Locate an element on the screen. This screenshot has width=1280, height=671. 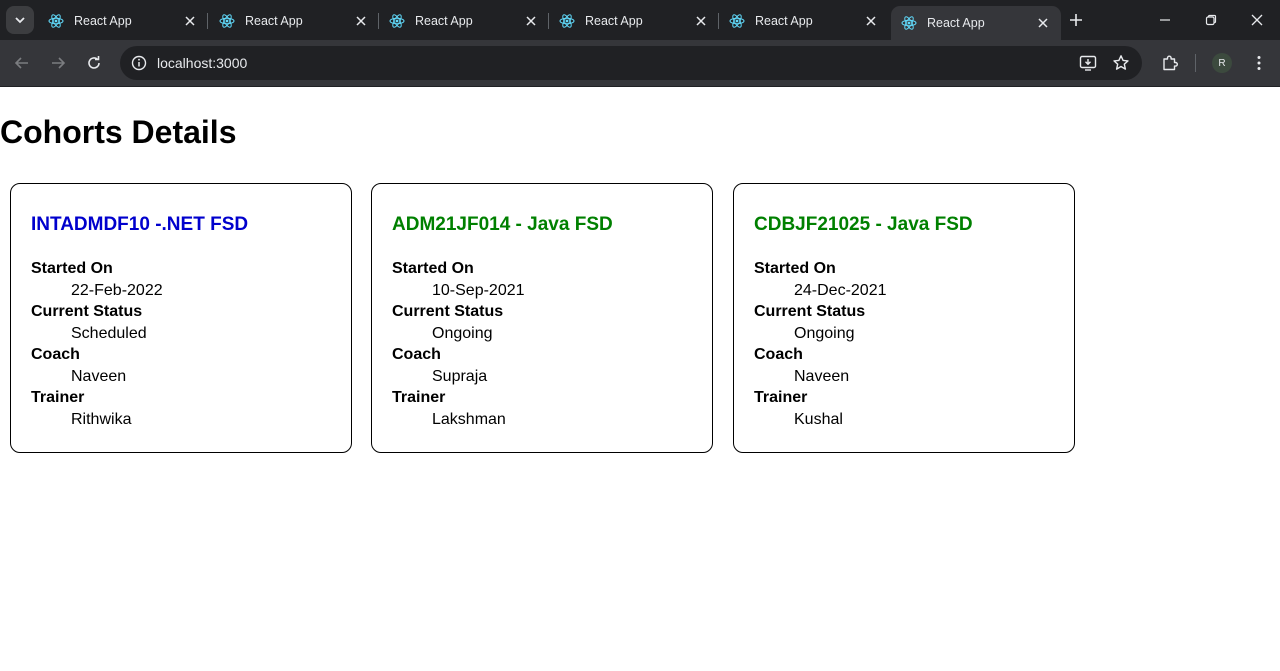
tab-1: React App is located at coordinates (123, 21).